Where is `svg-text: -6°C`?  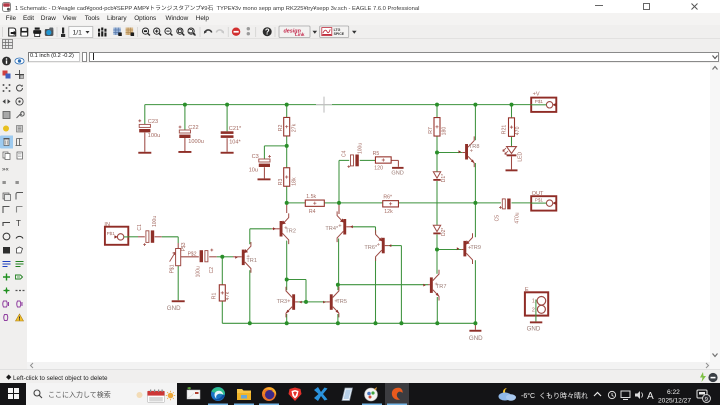
svg-text: -6°C is located at coordinates (528, 396).